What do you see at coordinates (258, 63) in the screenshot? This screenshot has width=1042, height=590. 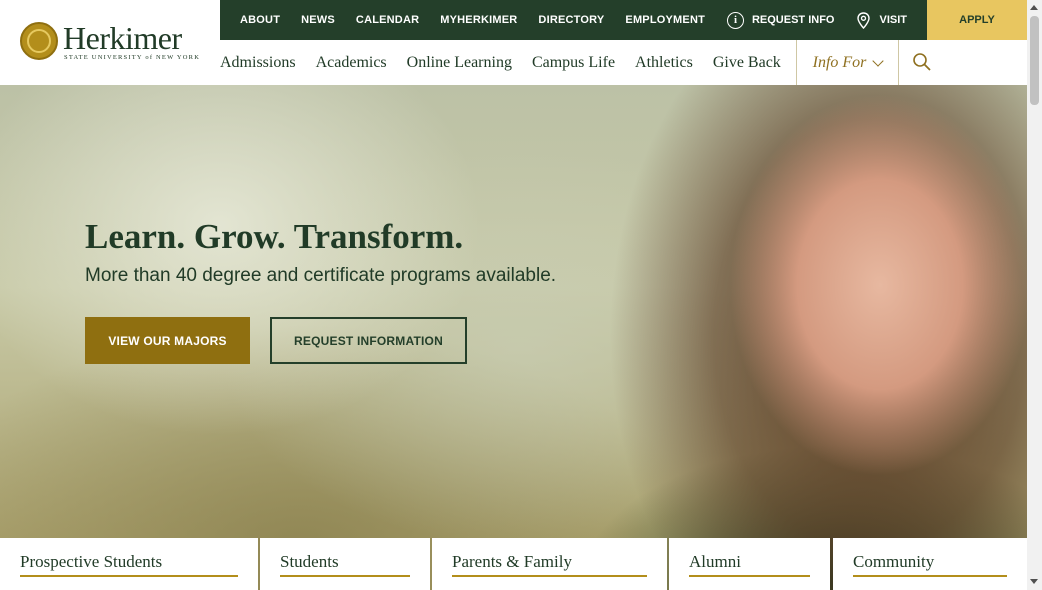 I see `nav-item-admissions: Admissions` at bounding box center [258, 63].